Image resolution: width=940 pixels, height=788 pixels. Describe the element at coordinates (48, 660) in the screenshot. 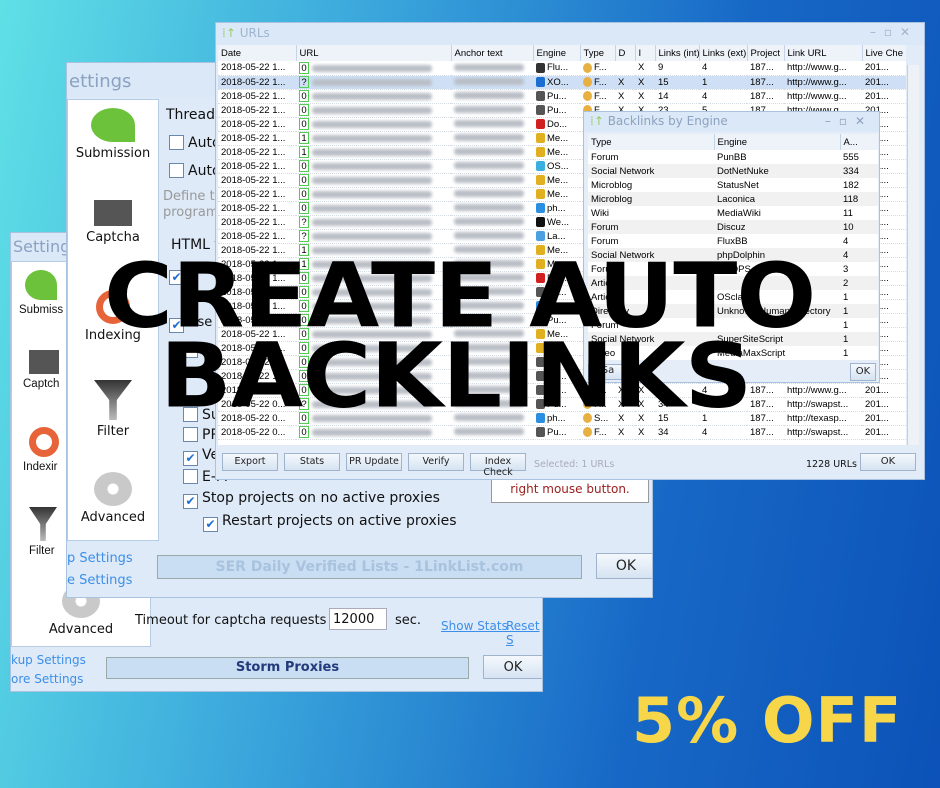

I see `backup-settings-link: kup Settings` at that location.